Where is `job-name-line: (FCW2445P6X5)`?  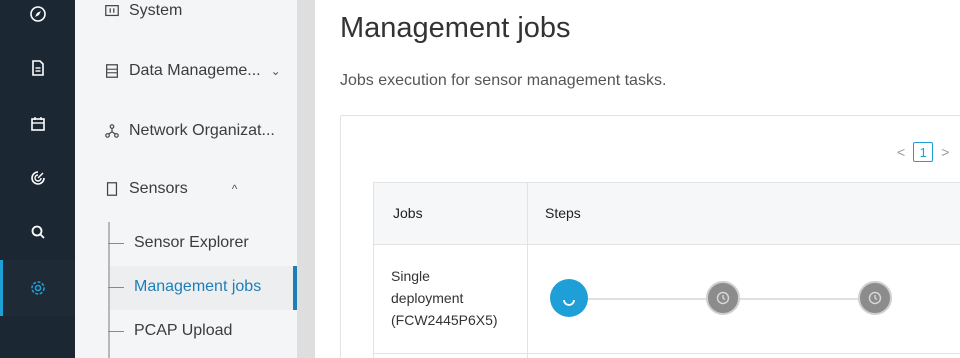
job-name-line: (FCW2445P6X5) is located at coordinates (444, 320).